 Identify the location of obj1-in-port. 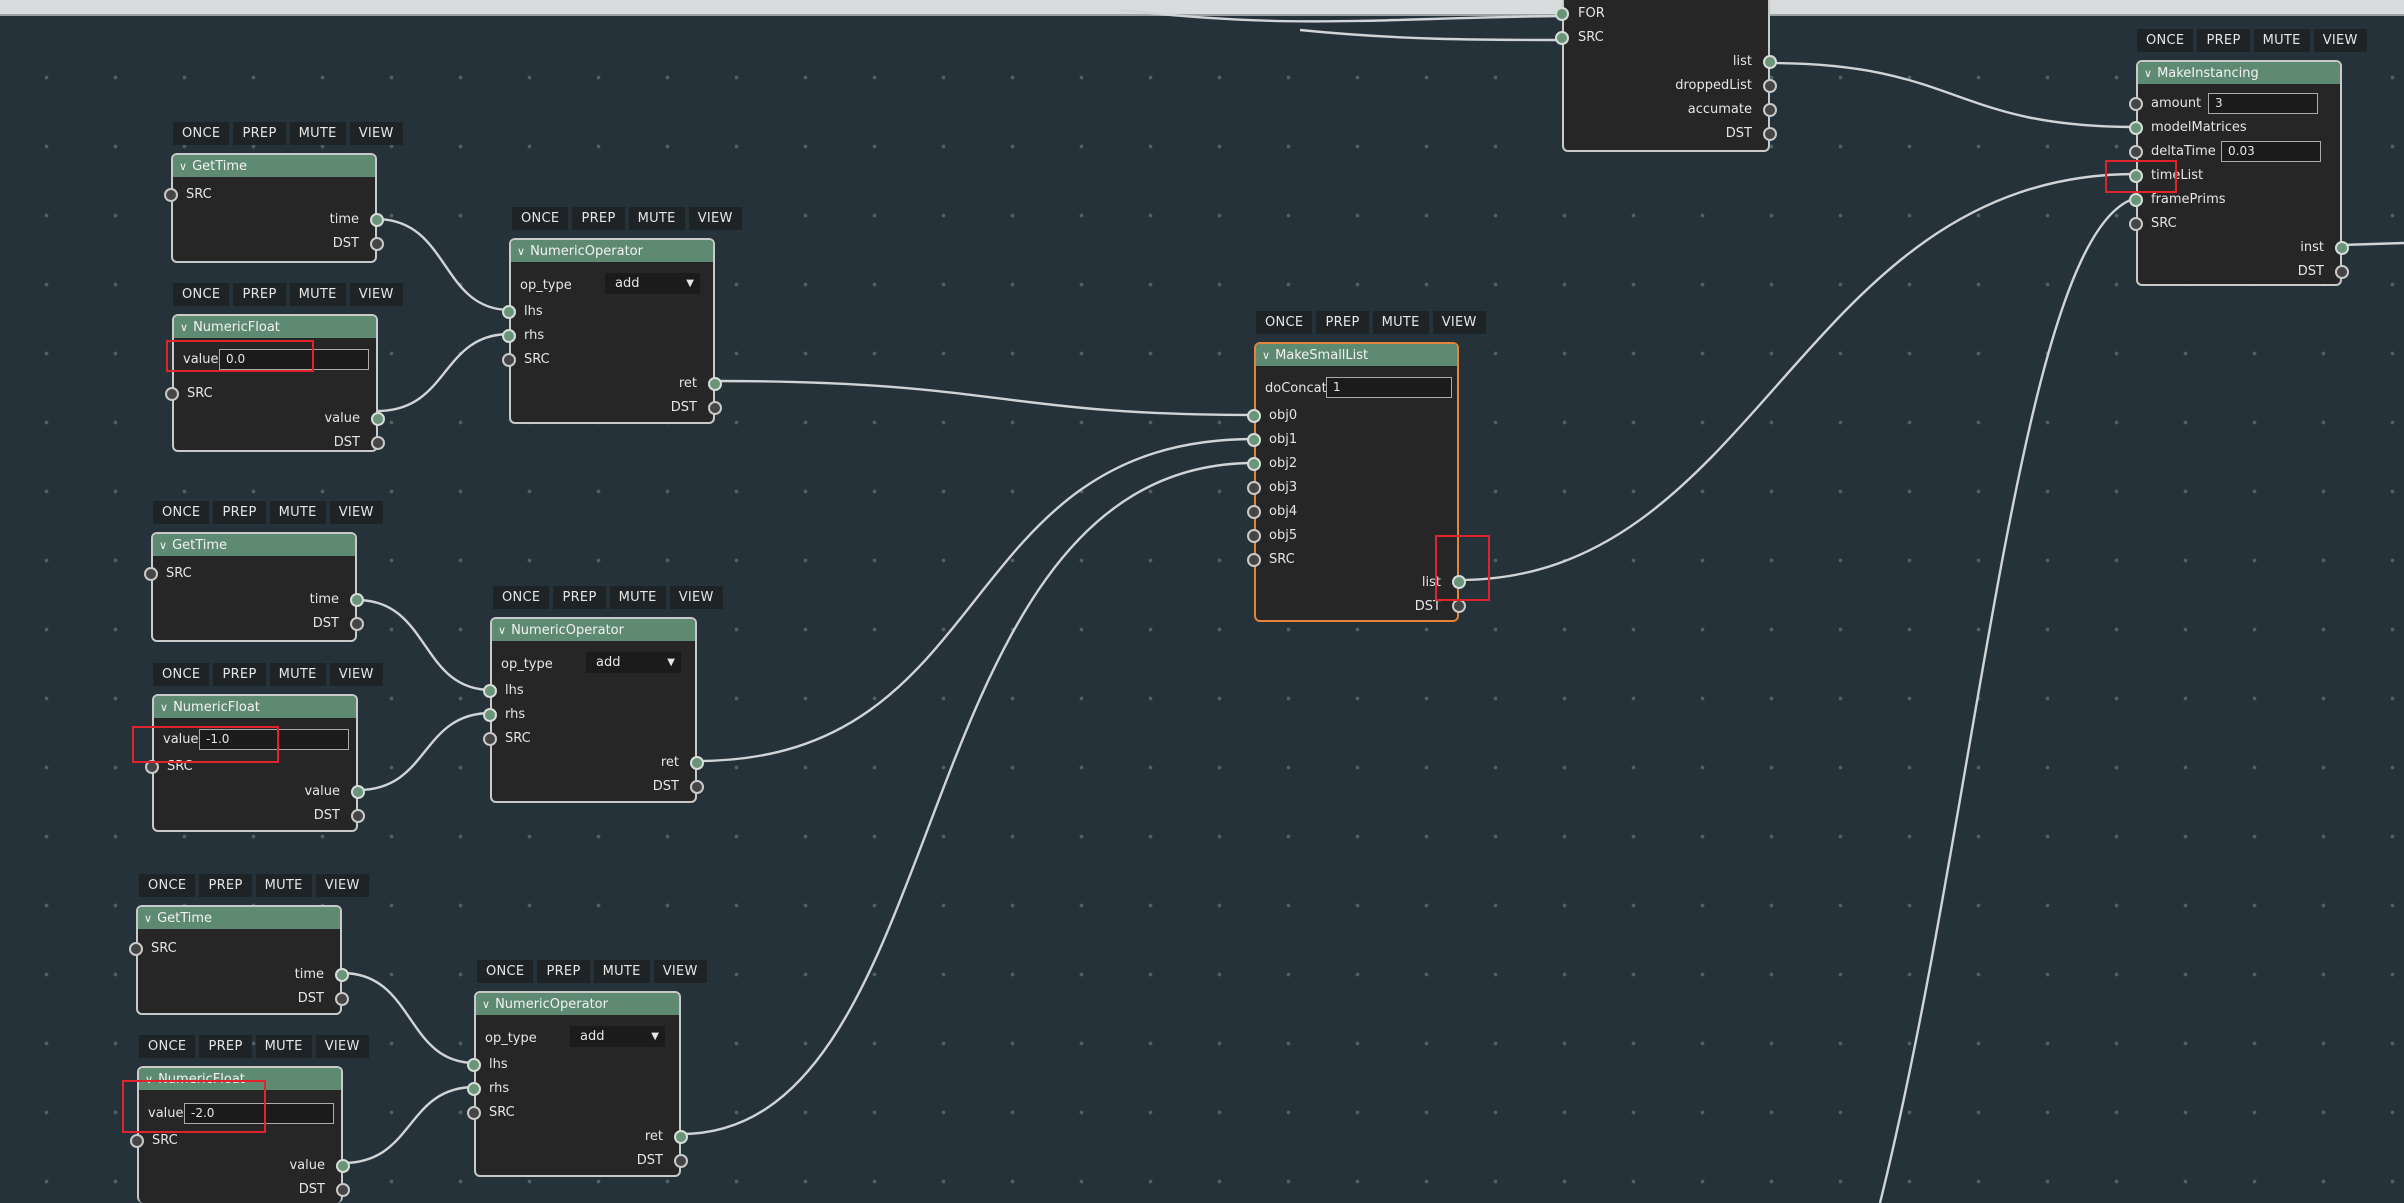
(1254, 440).